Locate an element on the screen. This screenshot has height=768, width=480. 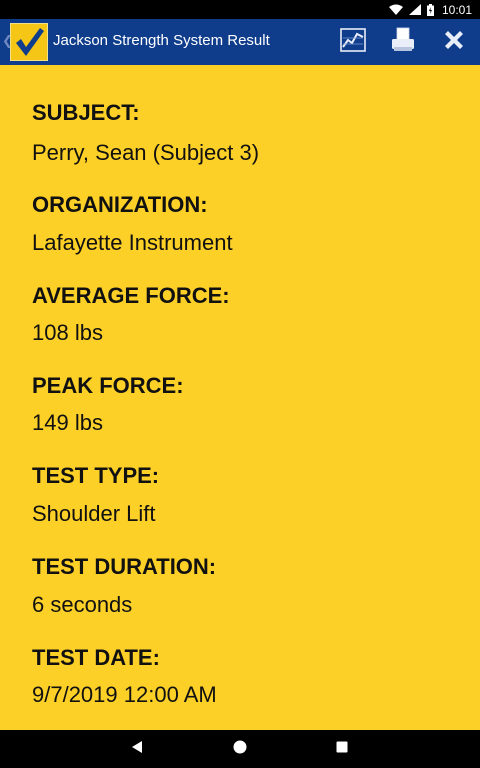
nav-home-button is located at coordinates (240, 749).